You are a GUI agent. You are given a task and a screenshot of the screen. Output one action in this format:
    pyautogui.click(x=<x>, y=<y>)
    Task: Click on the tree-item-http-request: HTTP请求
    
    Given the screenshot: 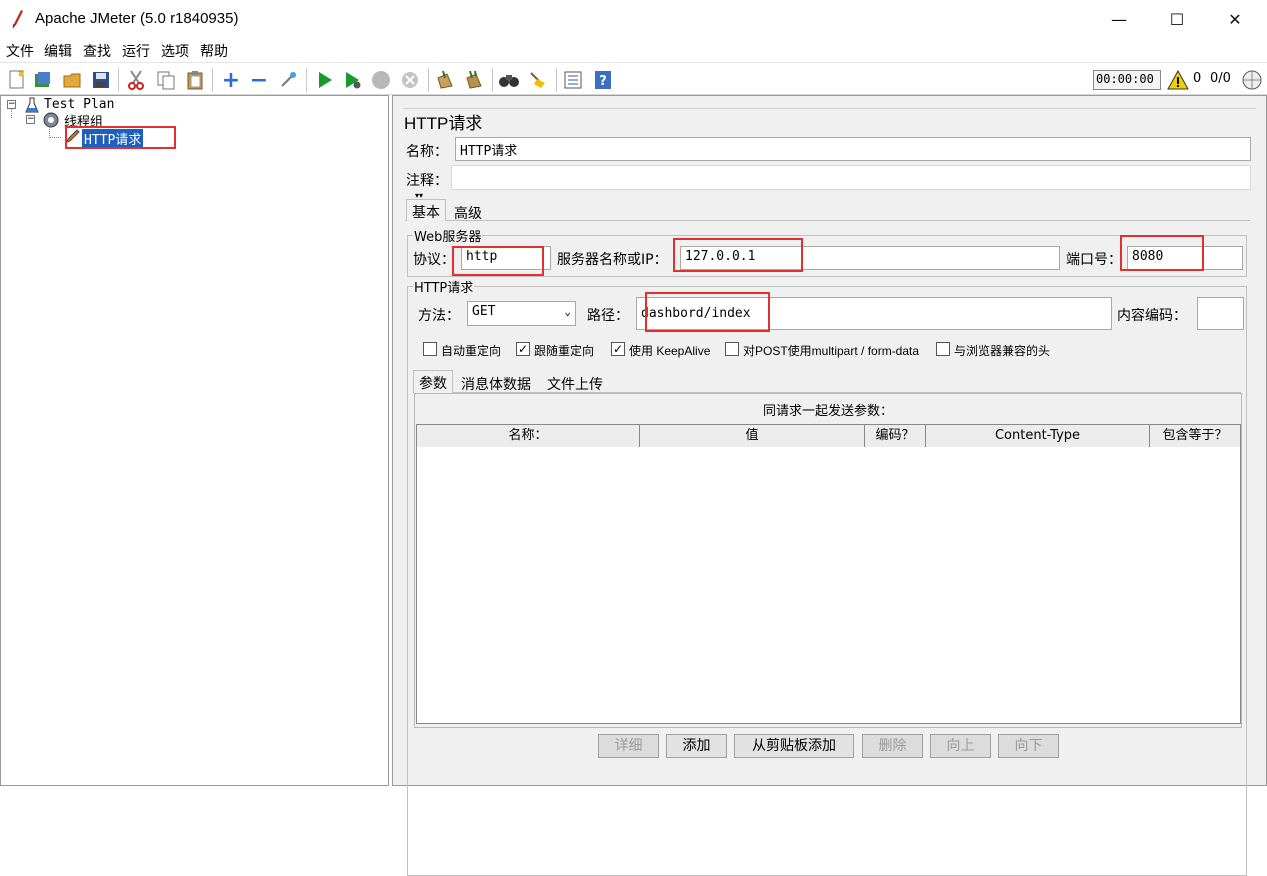 What is the action you would take?
    pyautogui.click(x=113, y=138)
    